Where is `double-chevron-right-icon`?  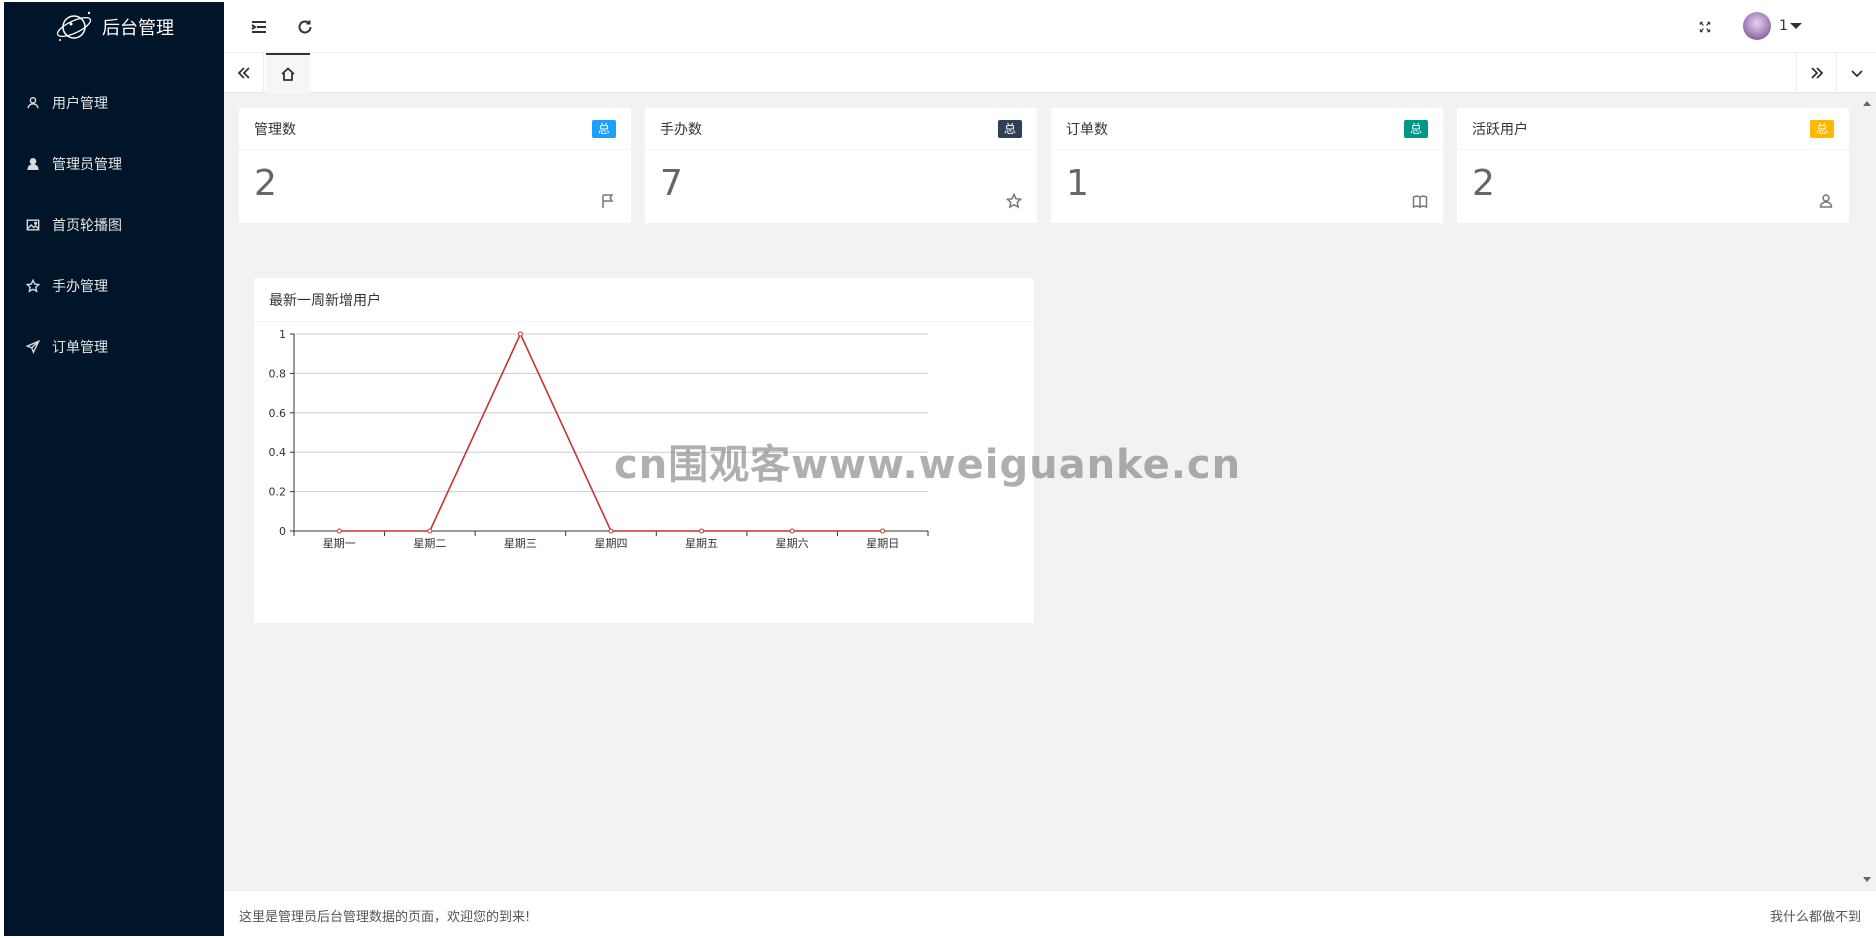 double-chevron-right-icon is located at coordinates (1816, 73).